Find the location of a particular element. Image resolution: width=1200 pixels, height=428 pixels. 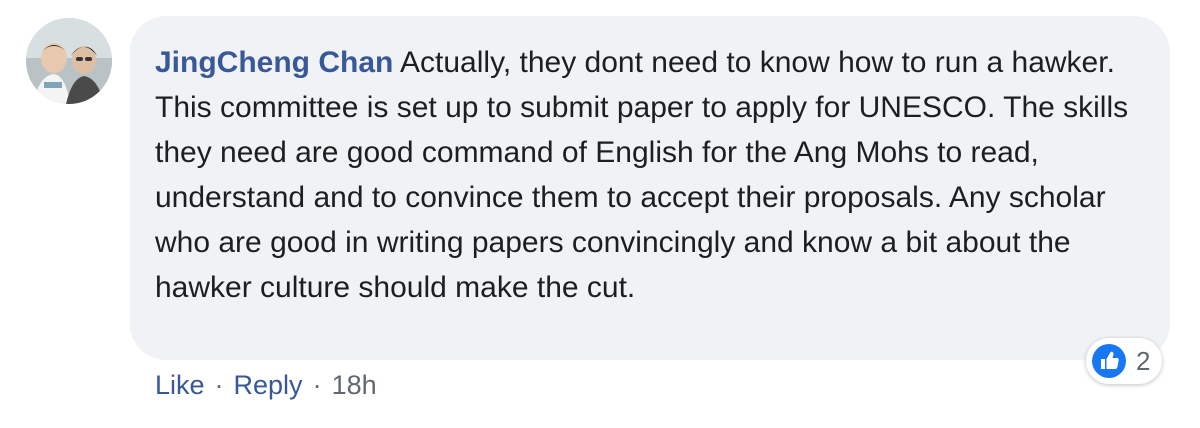

comment-timestamp: 18h is located at coordinates (354, 385).